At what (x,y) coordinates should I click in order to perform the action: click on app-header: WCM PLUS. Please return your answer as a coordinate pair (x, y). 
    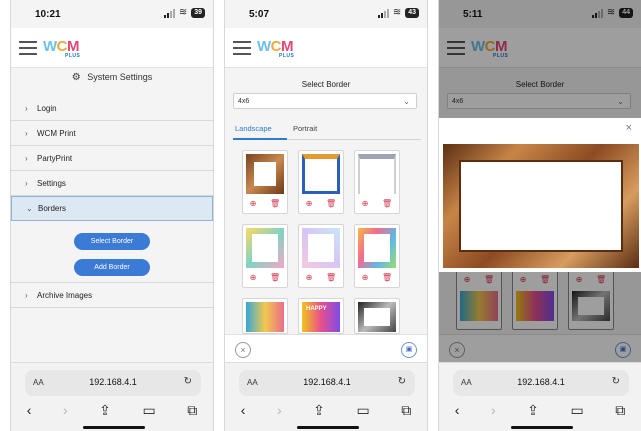
    Looking at the image, I should click on (112, 48).